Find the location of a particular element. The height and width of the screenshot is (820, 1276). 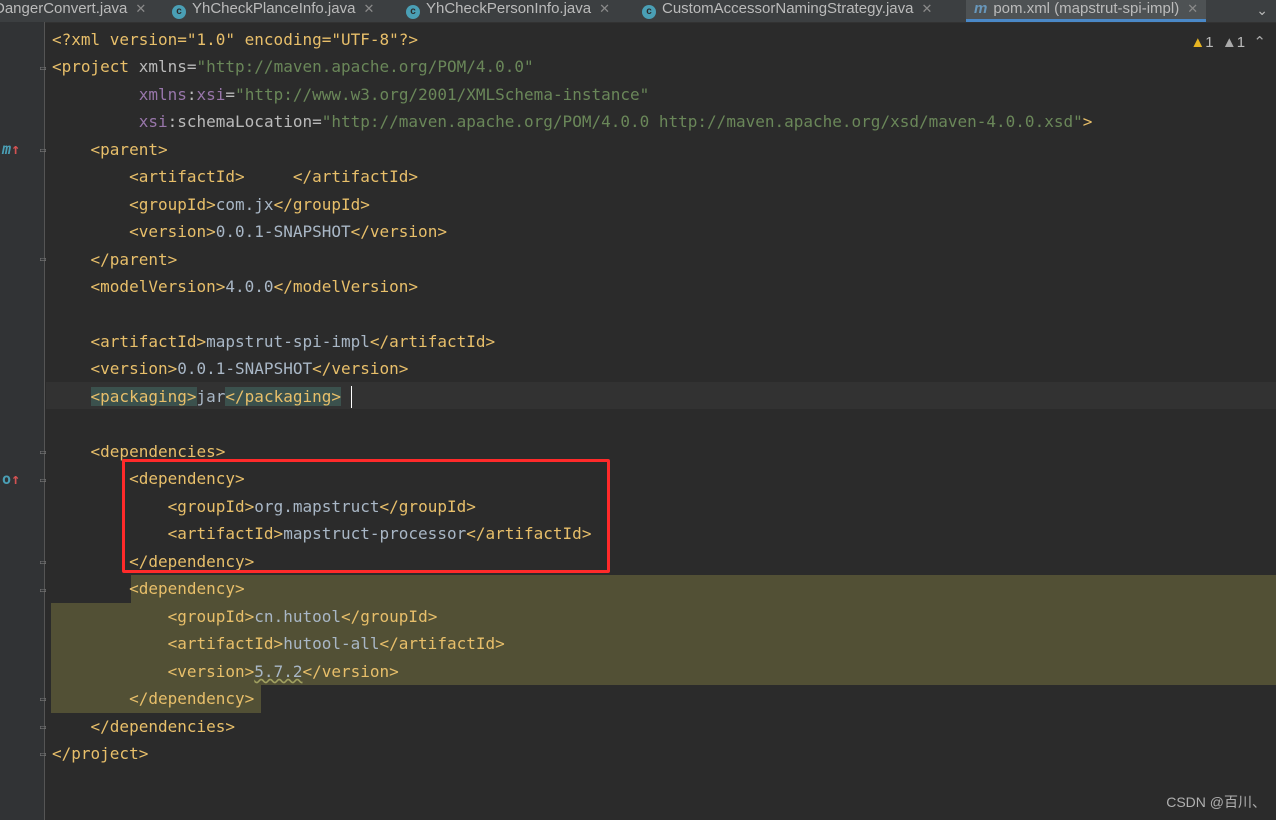

tab-yhcheckpersoninfo: c YhCheckPersonInfo.java ✕ is located at coordinates (508, 11).